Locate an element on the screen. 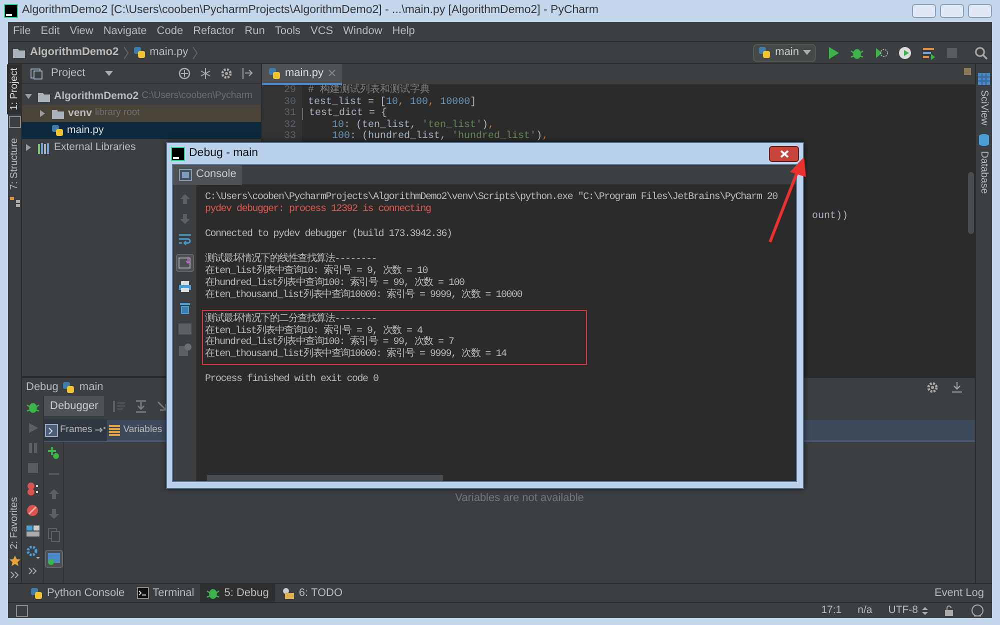 The image size is (1000, 625). watches-icon is located at coordinates (53, 559).